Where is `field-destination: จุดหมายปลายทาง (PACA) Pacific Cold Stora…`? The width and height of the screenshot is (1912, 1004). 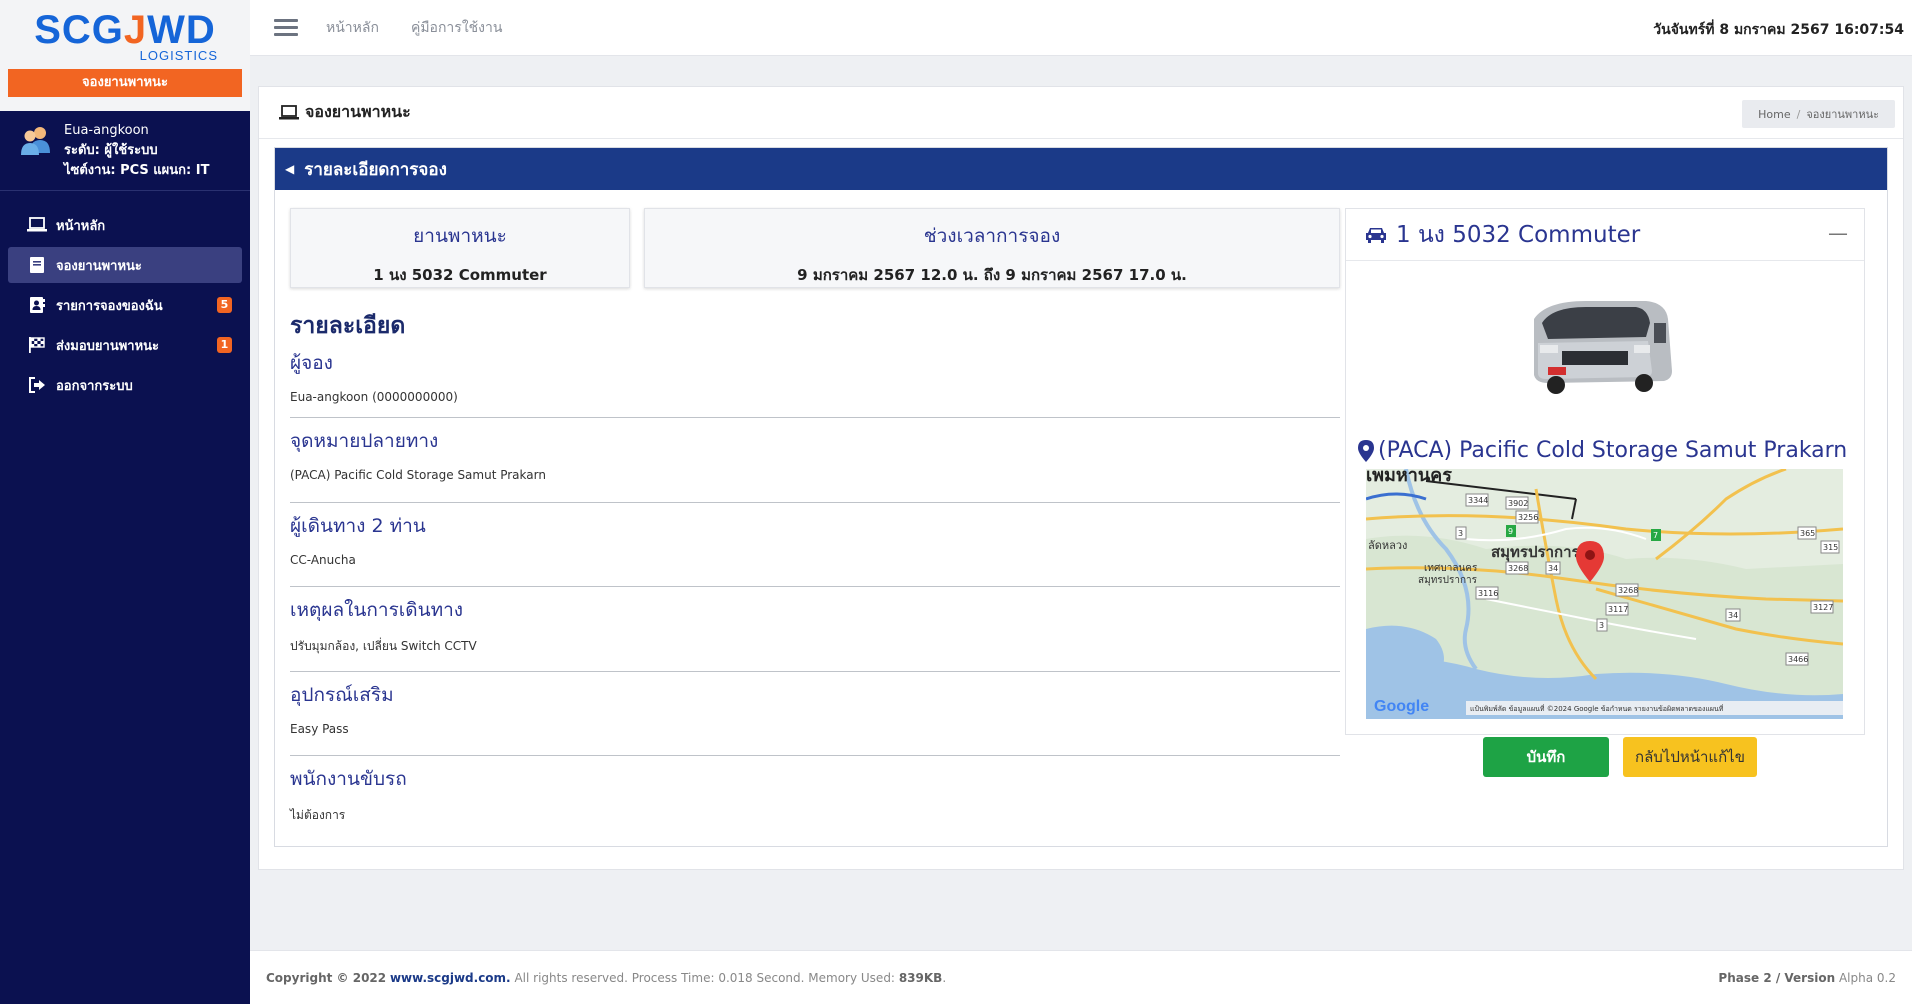
field-destination: จุดหมายปลายทาง (PACA) Pacific Cold Stora… is located at coordinates (815, 460).